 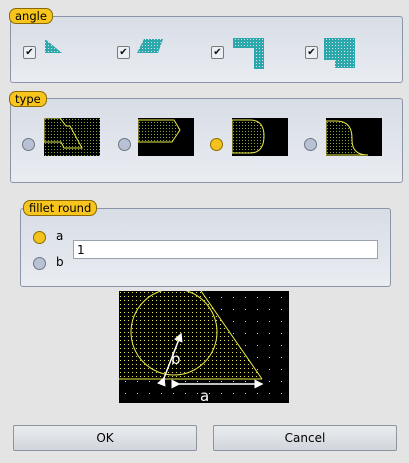 What do you see at coordinates (39, 263) in the screenshot?
I see `fillet-radio-b` at bounding box center [39, 263].